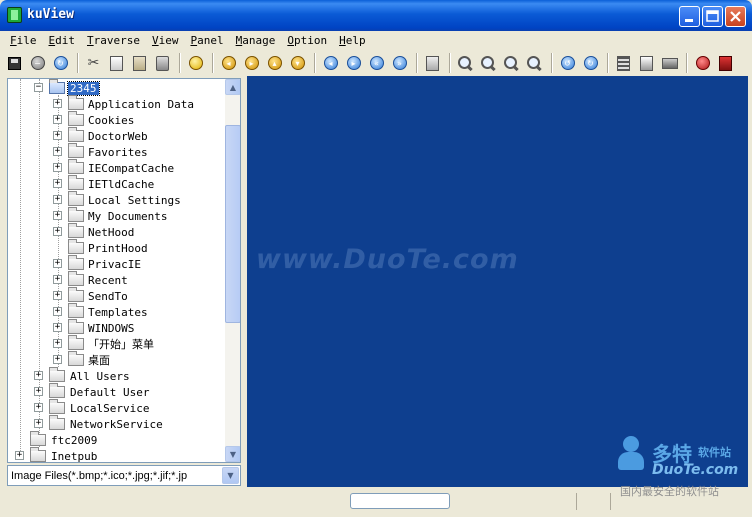 The height and width of the screenshot is (517, 752). What do you see at coordinates (735, 16) in the screenshot?
I see `close-button` at bounding box center [735, 16].